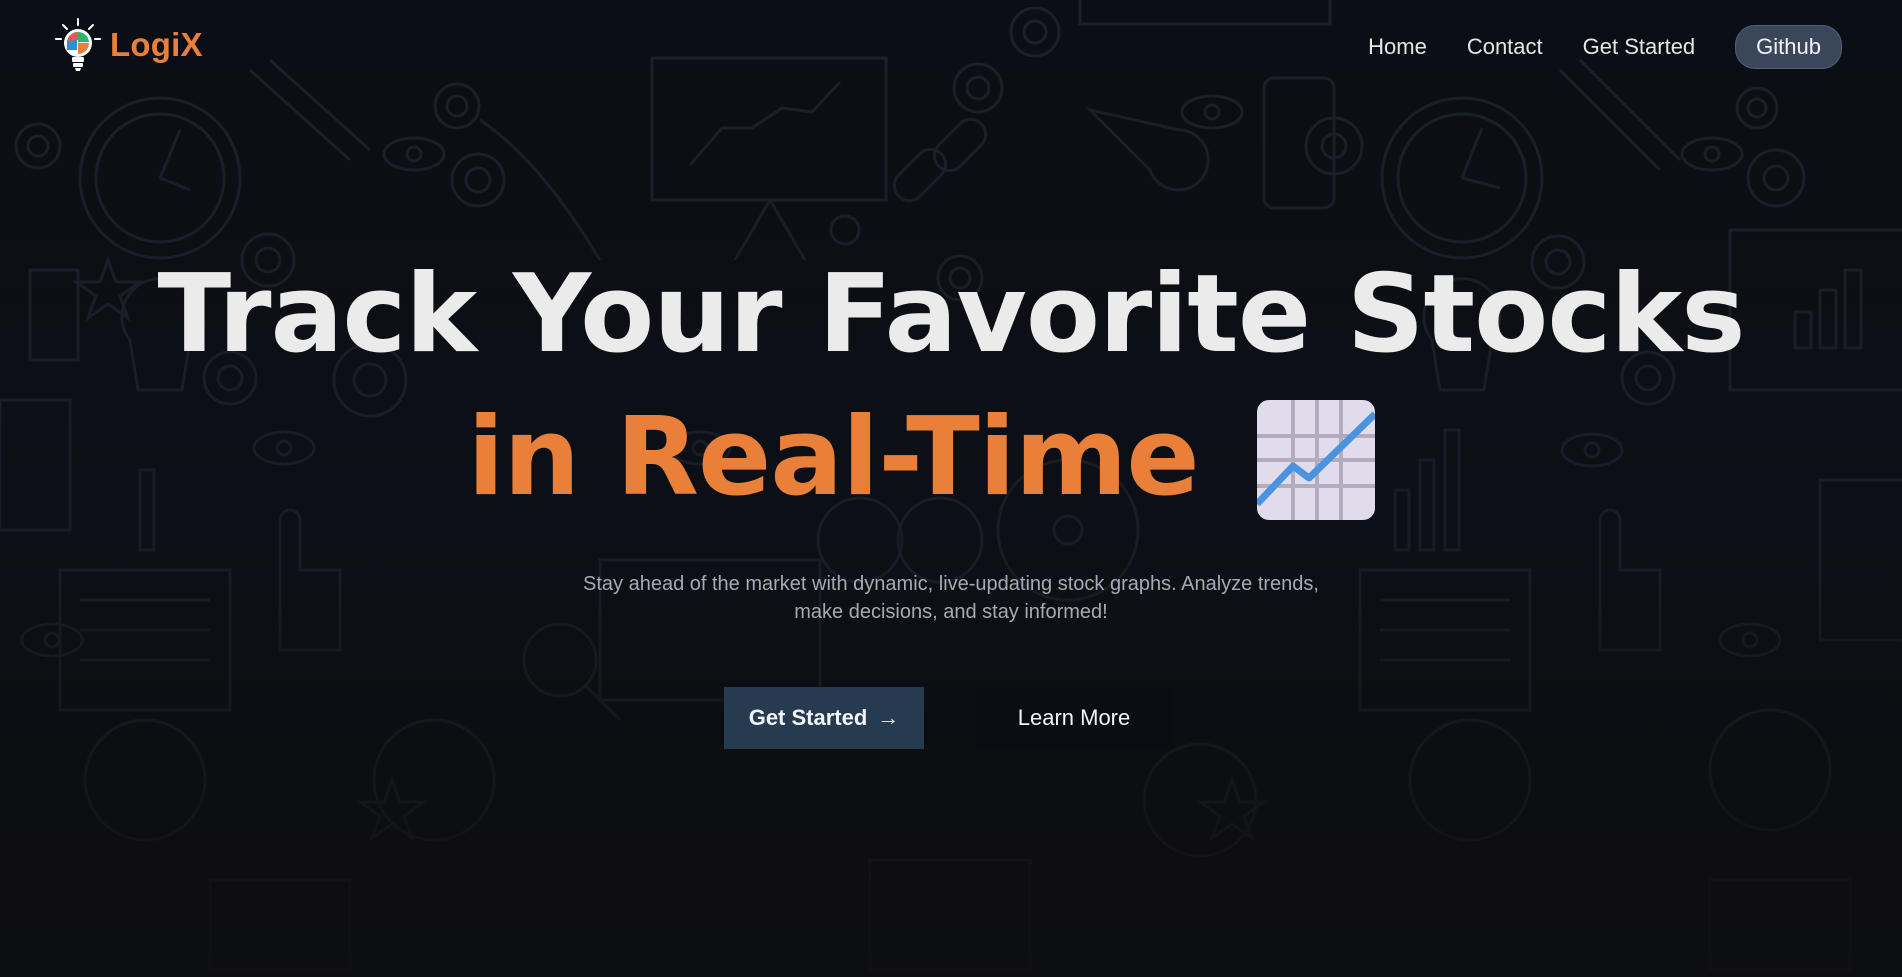  What do you see at coordinates (1074, 718) in the screenshot?
I see `learn-more-button: Learn More` at bounding box center [1074, 718].